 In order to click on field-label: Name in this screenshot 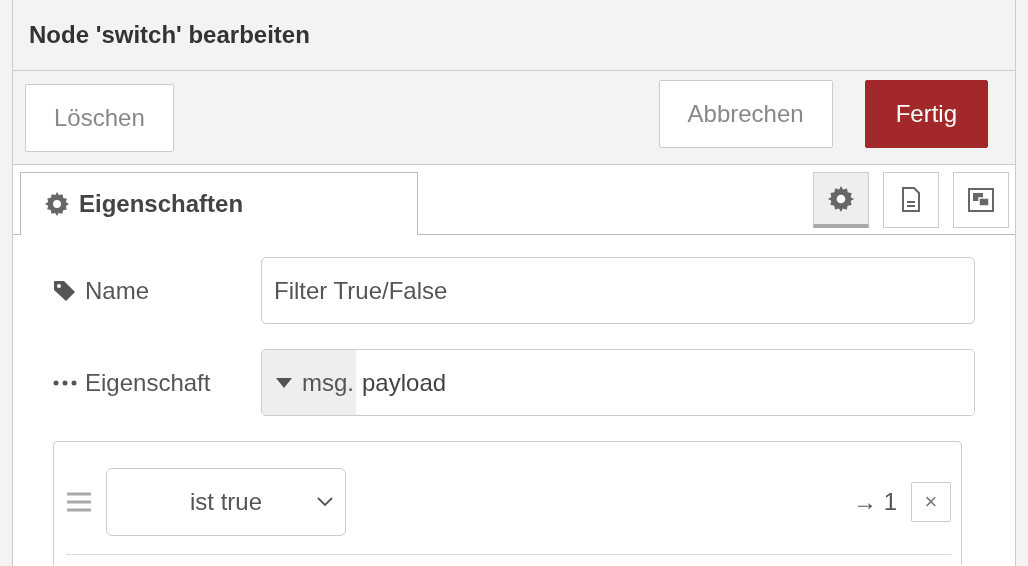, I will do `click(117, 290)`.